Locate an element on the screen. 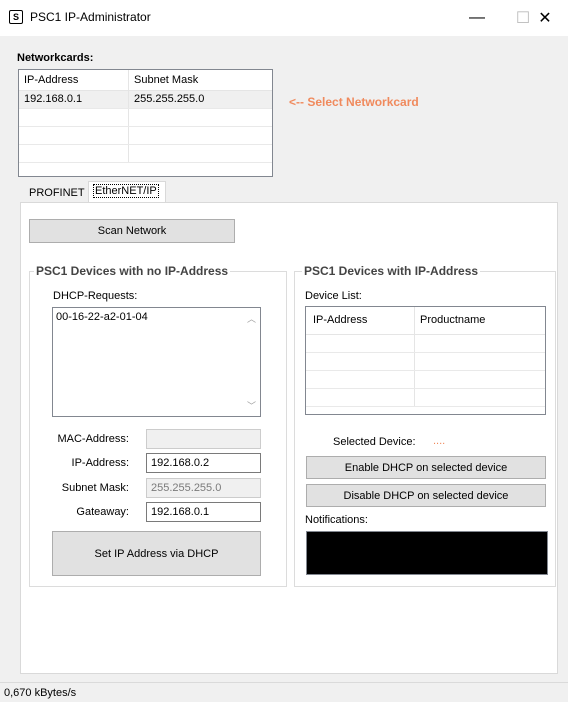 Image resolution: width=568 pixels, height=702 pixels. networkcards-header: IP-Address Subnet Mask is located at coordinates (145, 80).